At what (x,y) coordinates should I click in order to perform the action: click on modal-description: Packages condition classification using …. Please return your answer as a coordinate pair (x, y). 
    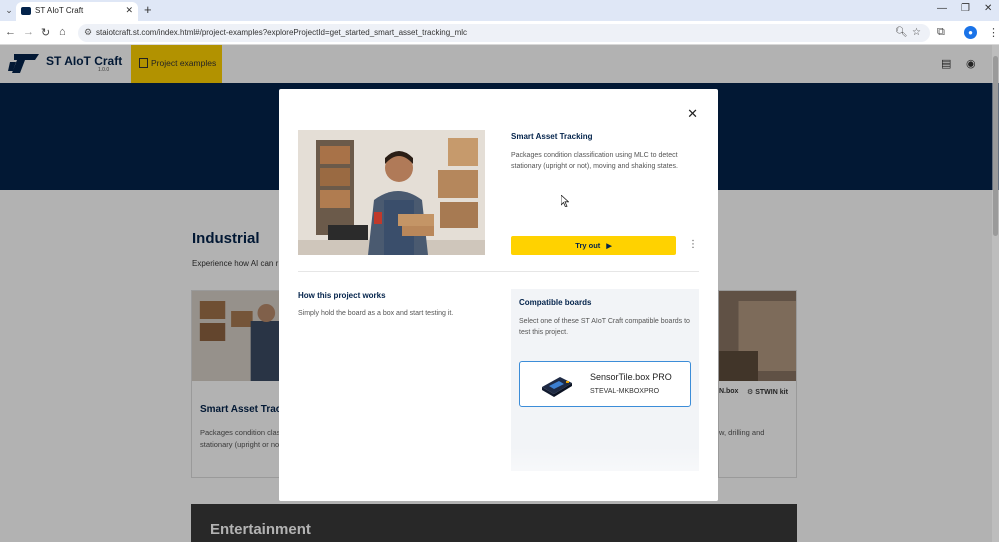
    Looking at the image, I should click on (594, 161).